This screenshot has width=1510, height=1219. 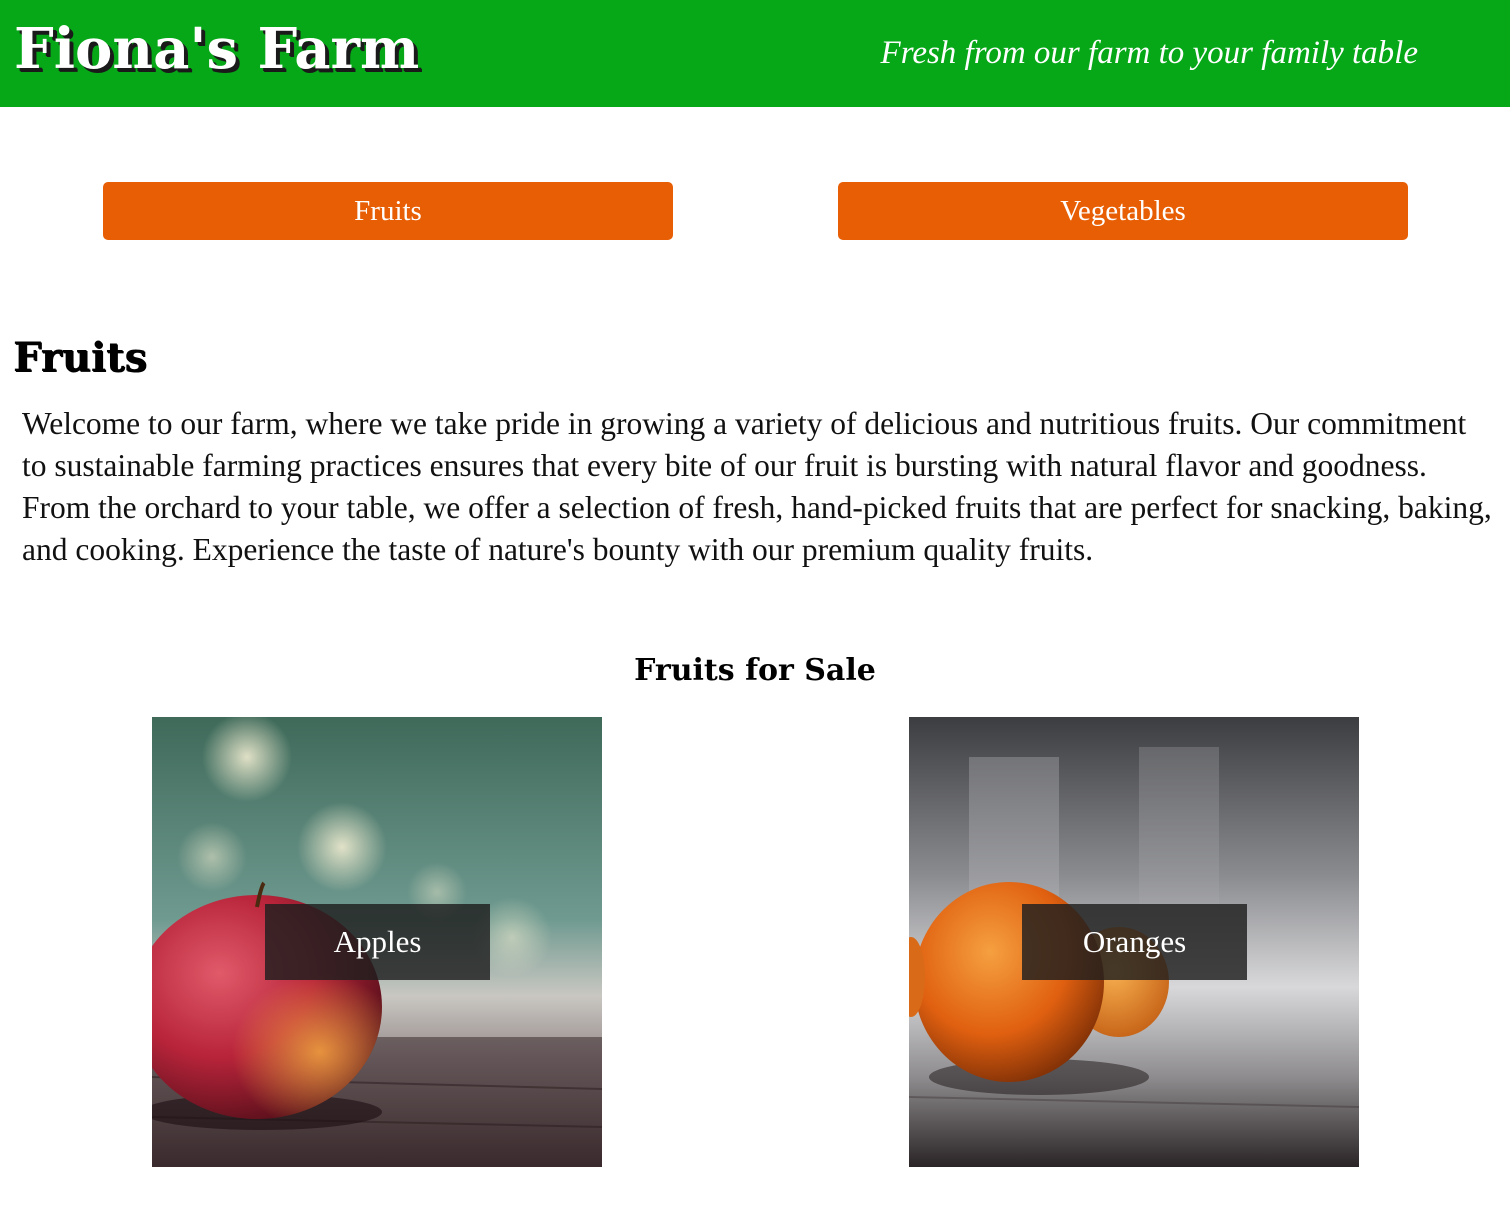 I want to click on product-card-oranges: Oranges, so click(x=1134, y=942).